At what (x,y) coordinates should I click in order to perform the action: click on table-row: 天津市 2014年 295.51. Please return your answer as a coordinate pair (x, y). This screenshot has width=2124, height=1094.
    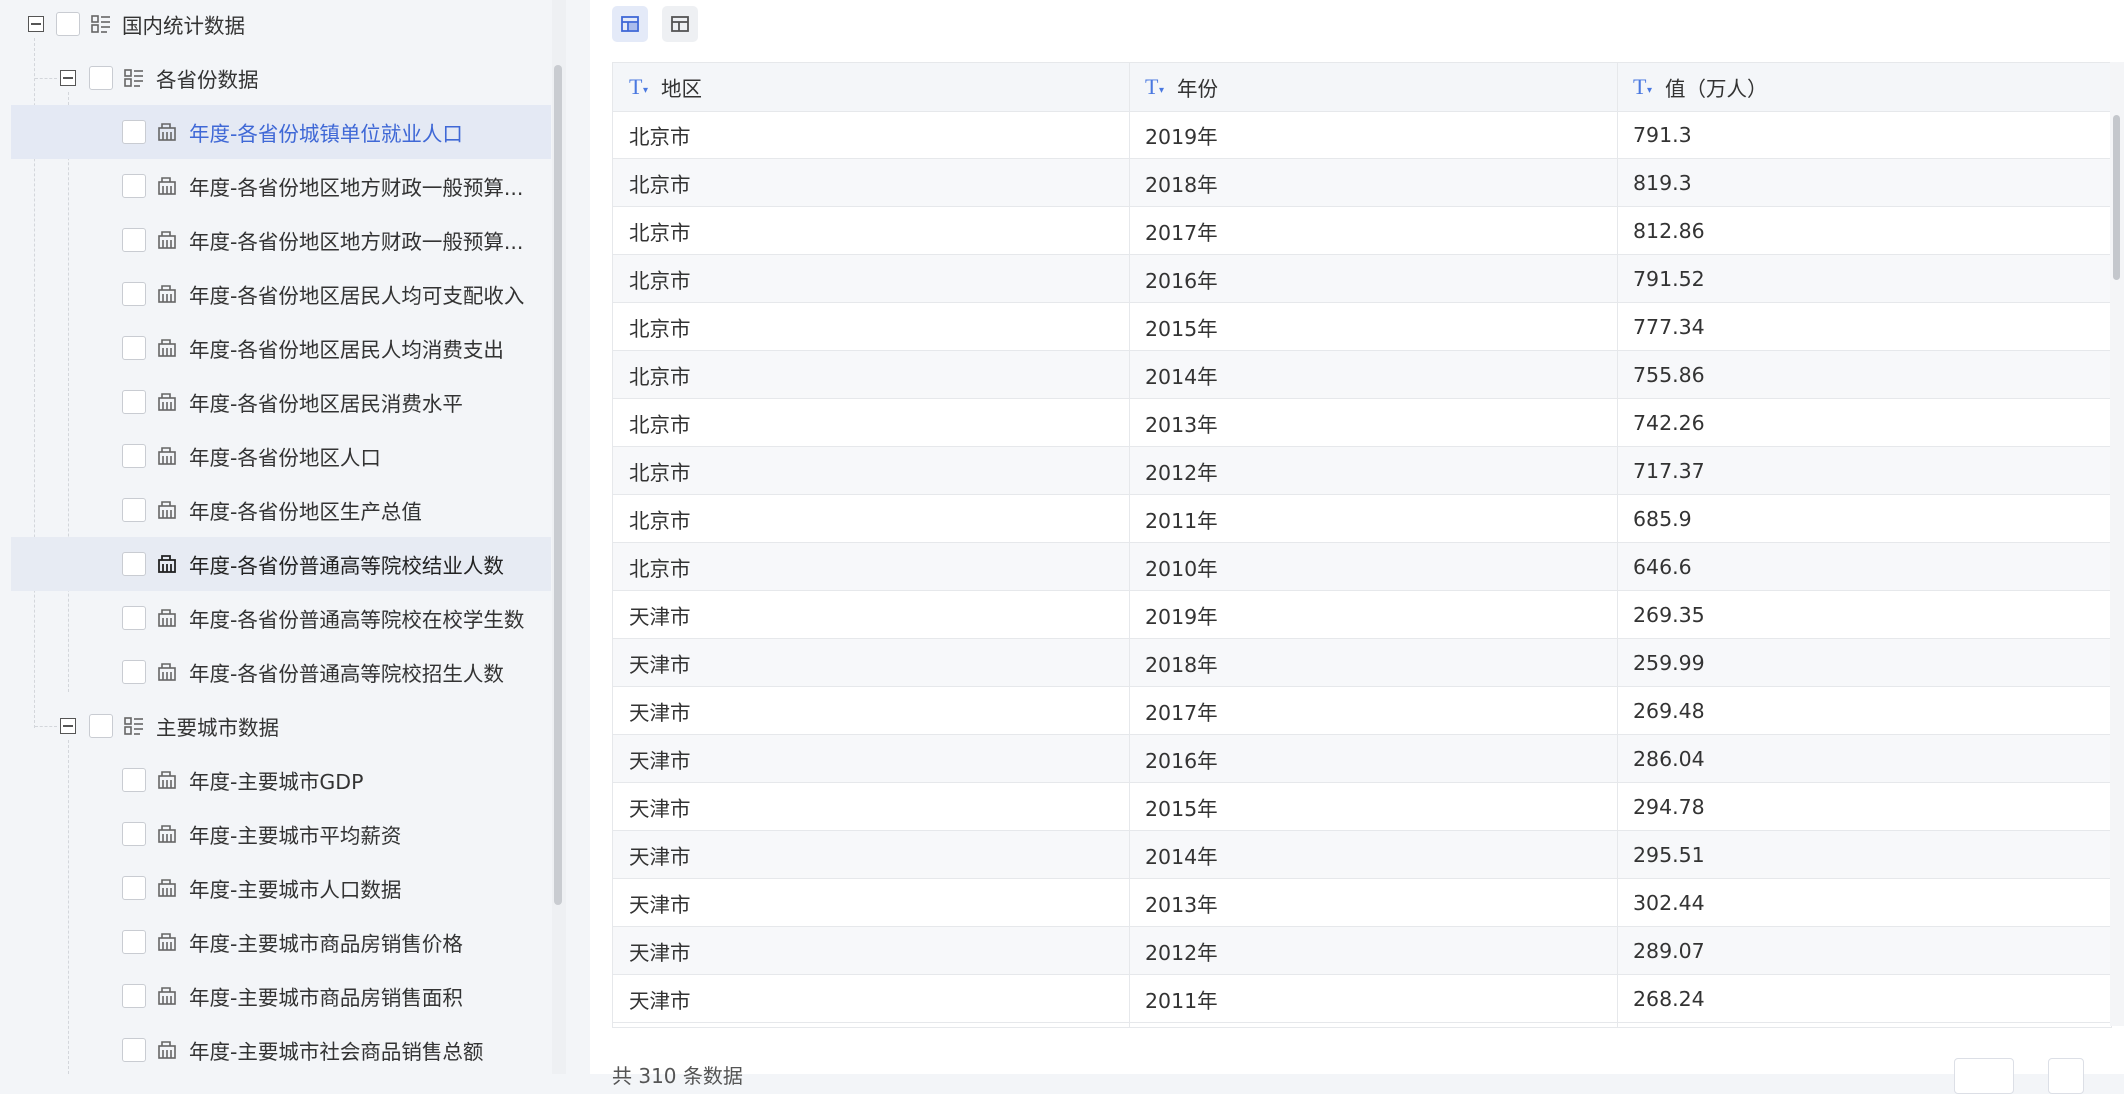
    Looking at the image, I should click on (1362, 855).